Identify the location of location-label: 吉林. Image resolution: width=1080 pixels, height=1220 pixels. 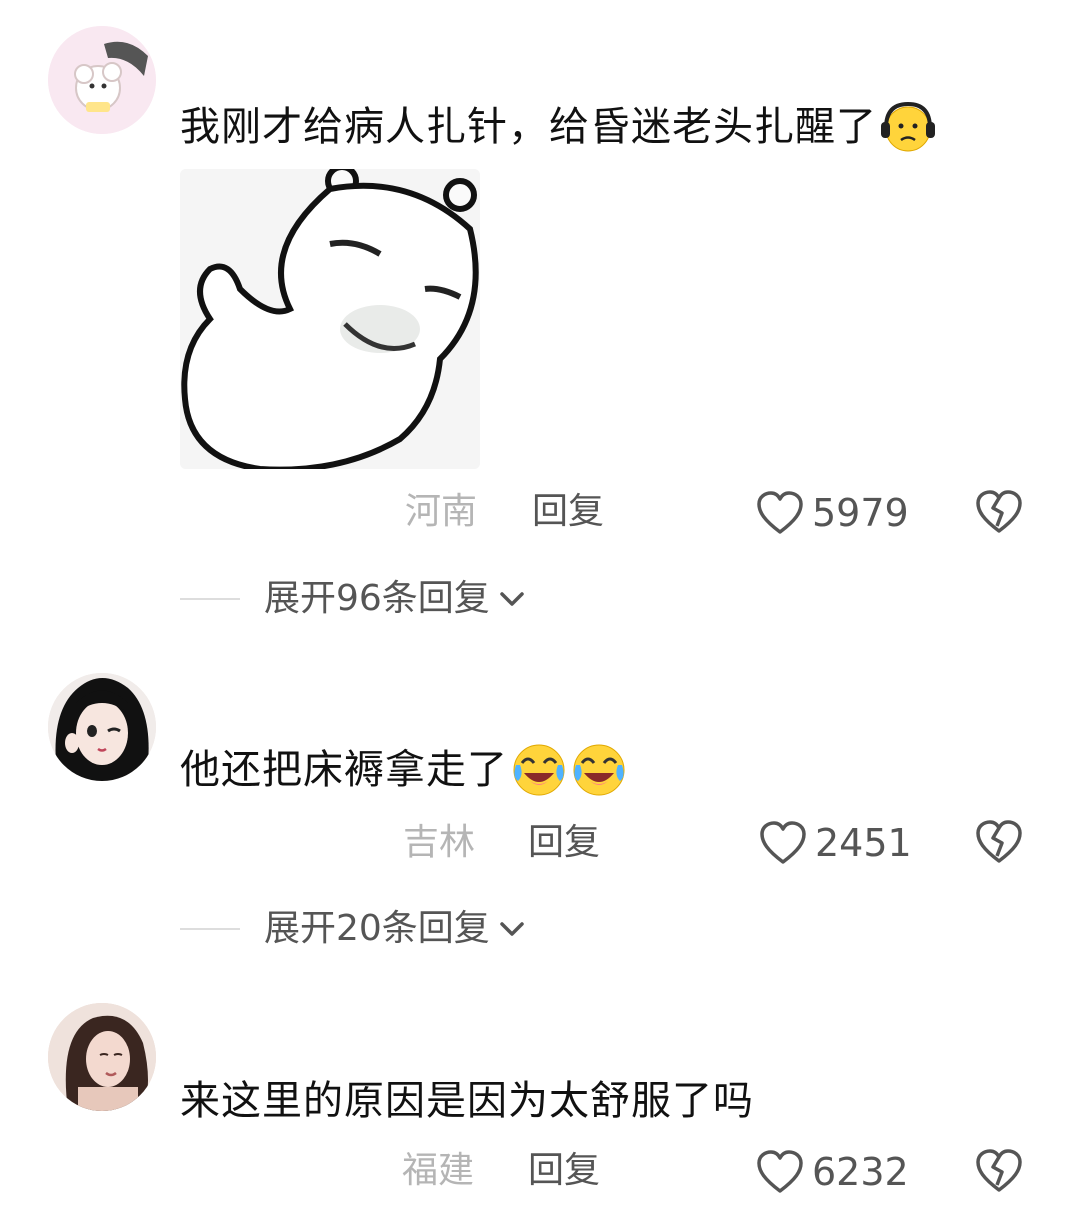
(439, 842).